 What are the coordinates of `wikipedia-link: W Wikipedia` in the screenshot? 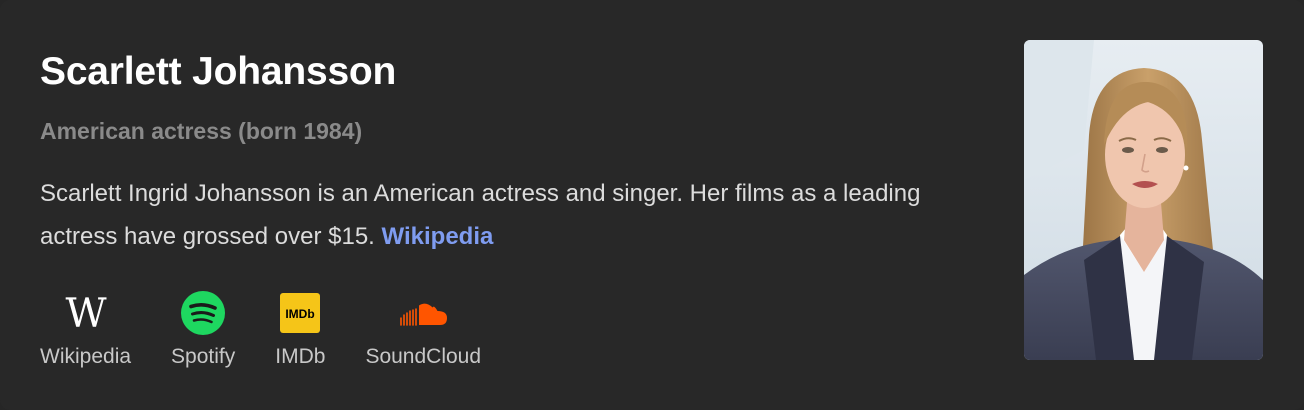 It's located at (85, 329).